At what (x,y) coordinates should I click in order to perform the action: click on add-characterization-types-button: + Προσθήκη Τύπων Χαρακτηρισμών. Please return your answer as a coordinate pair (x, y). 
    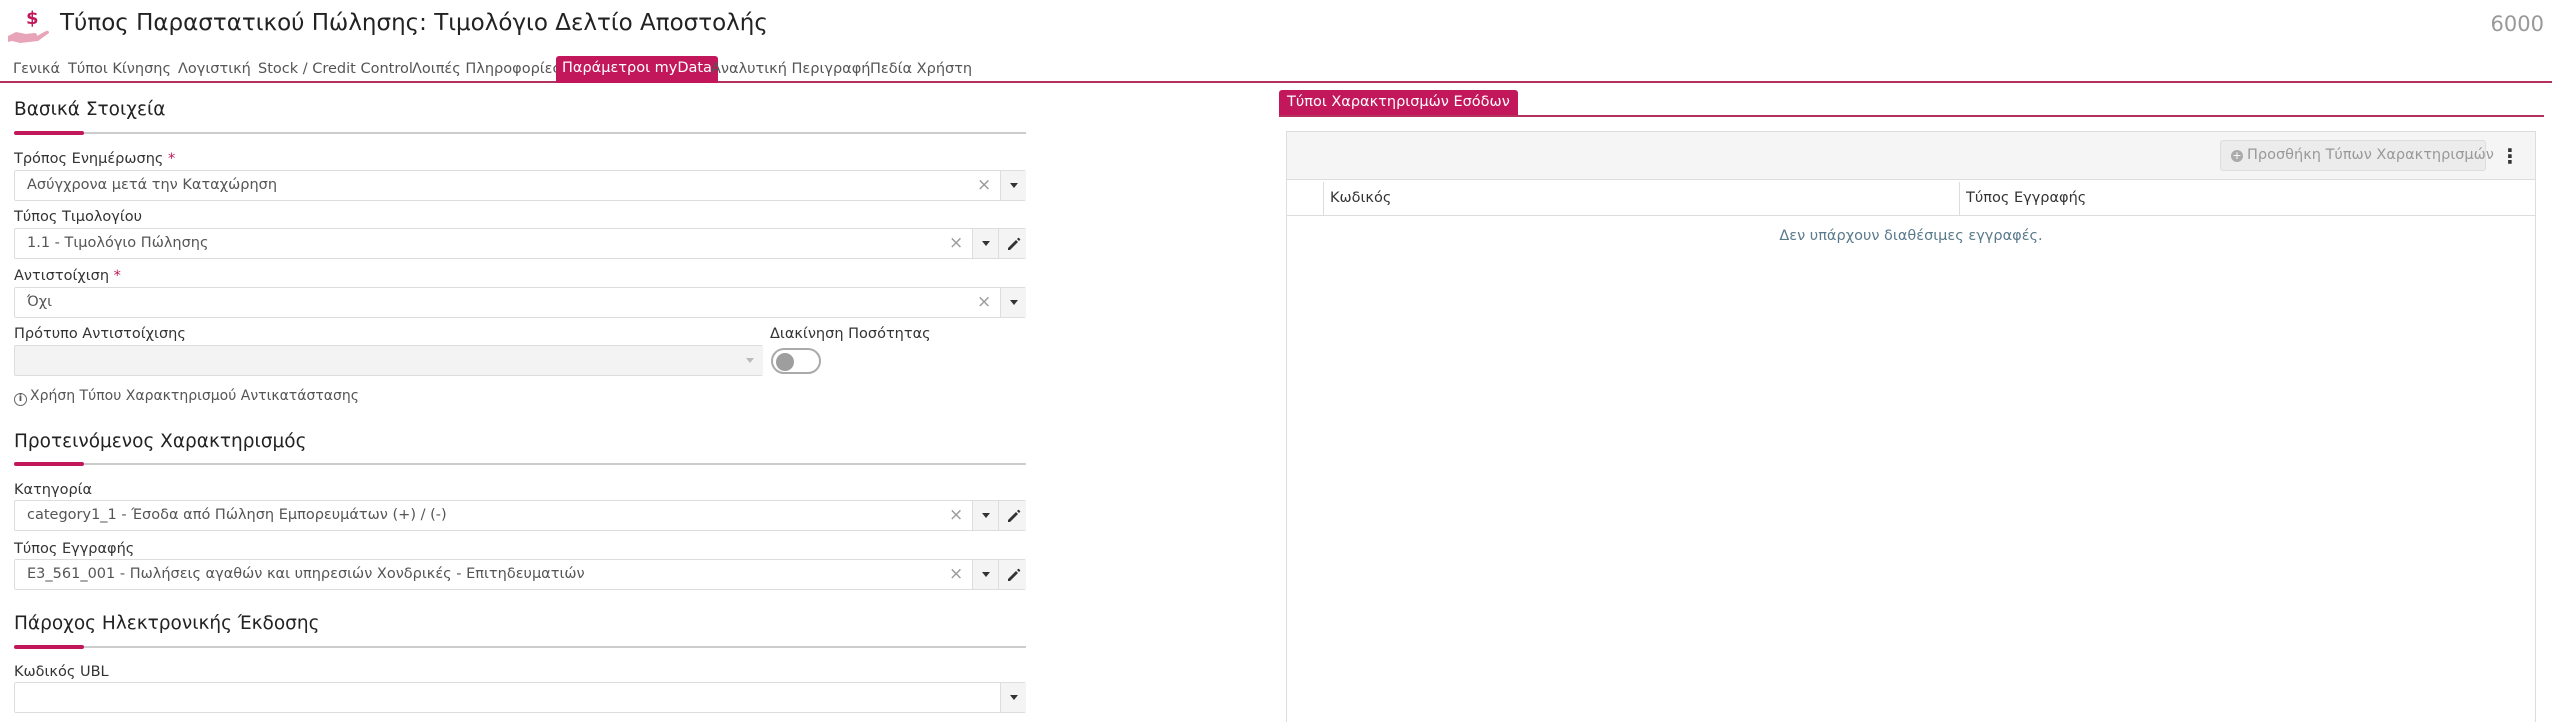
    Looking at the image, I should click on (2357, 155).